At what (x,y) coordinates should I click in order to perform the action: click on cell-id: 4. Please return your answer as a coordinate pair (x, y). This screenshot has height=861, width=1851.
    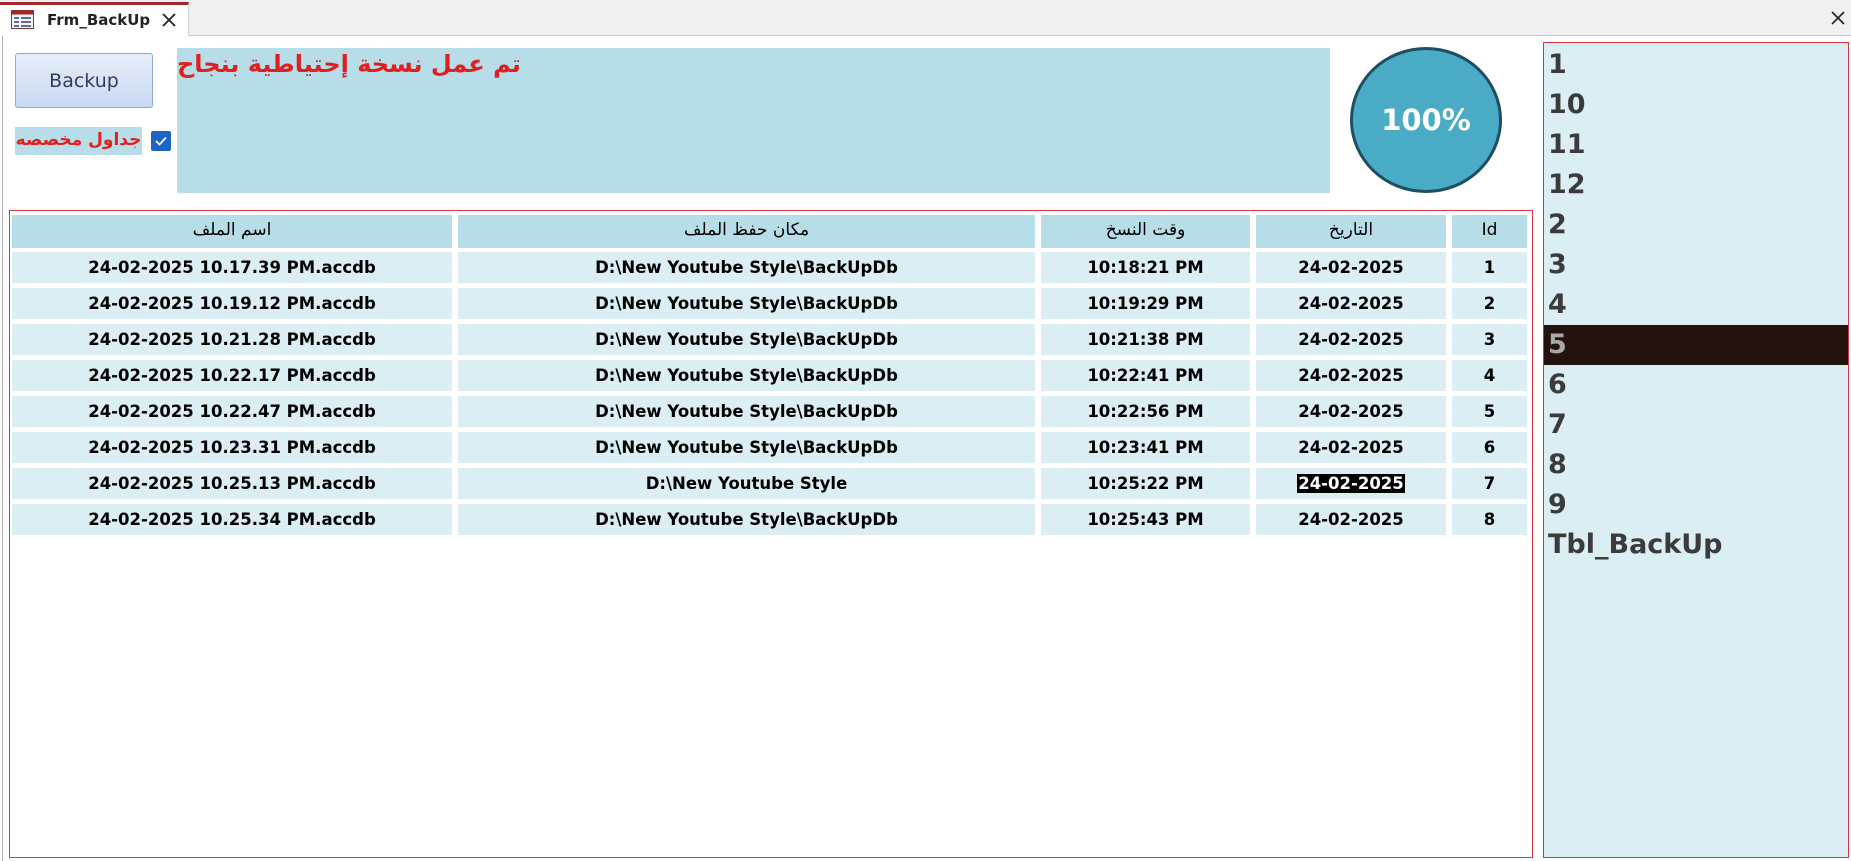
    Looking at the image, I should click on (1489, 375).